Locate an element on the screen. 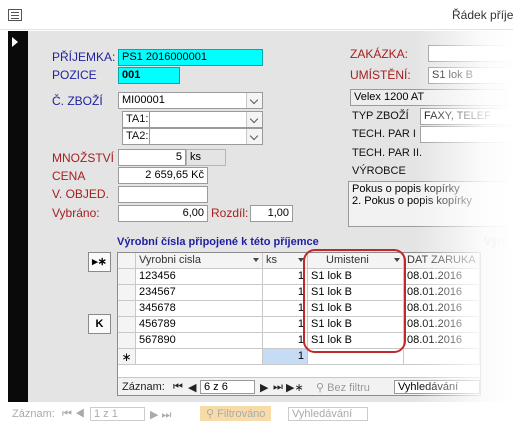 The width and height of the screenshot is (513, 433). form-record-label: Záznam: is located at coordinates (33, 414).